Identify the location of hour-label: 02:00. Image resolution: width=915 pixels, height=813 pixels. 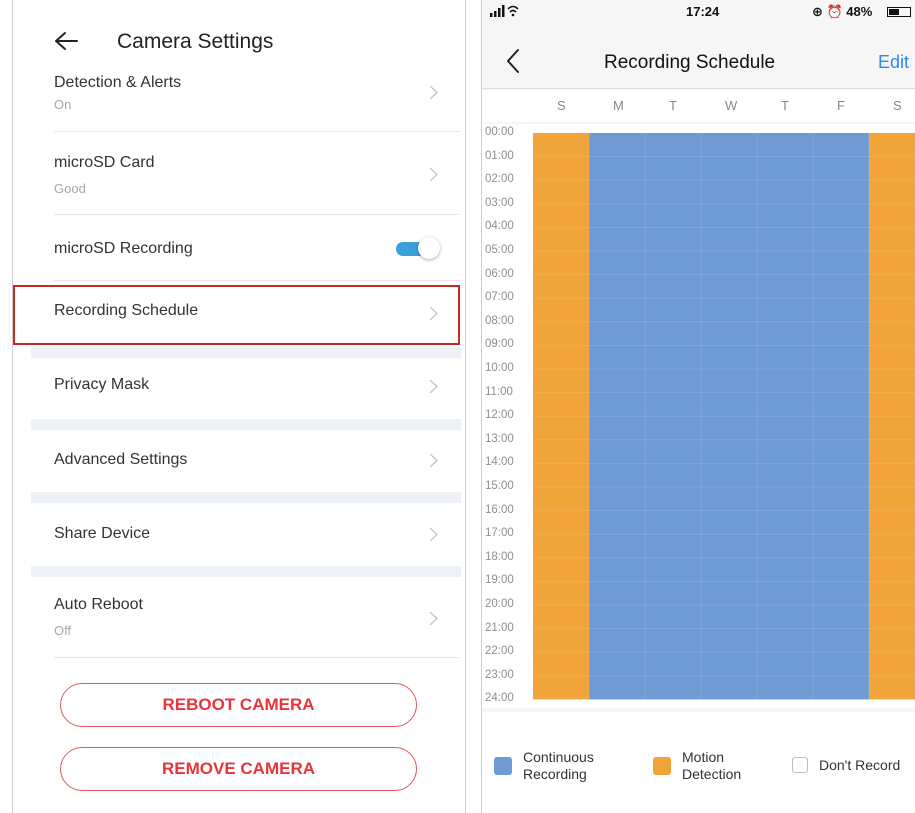
(499, 179).